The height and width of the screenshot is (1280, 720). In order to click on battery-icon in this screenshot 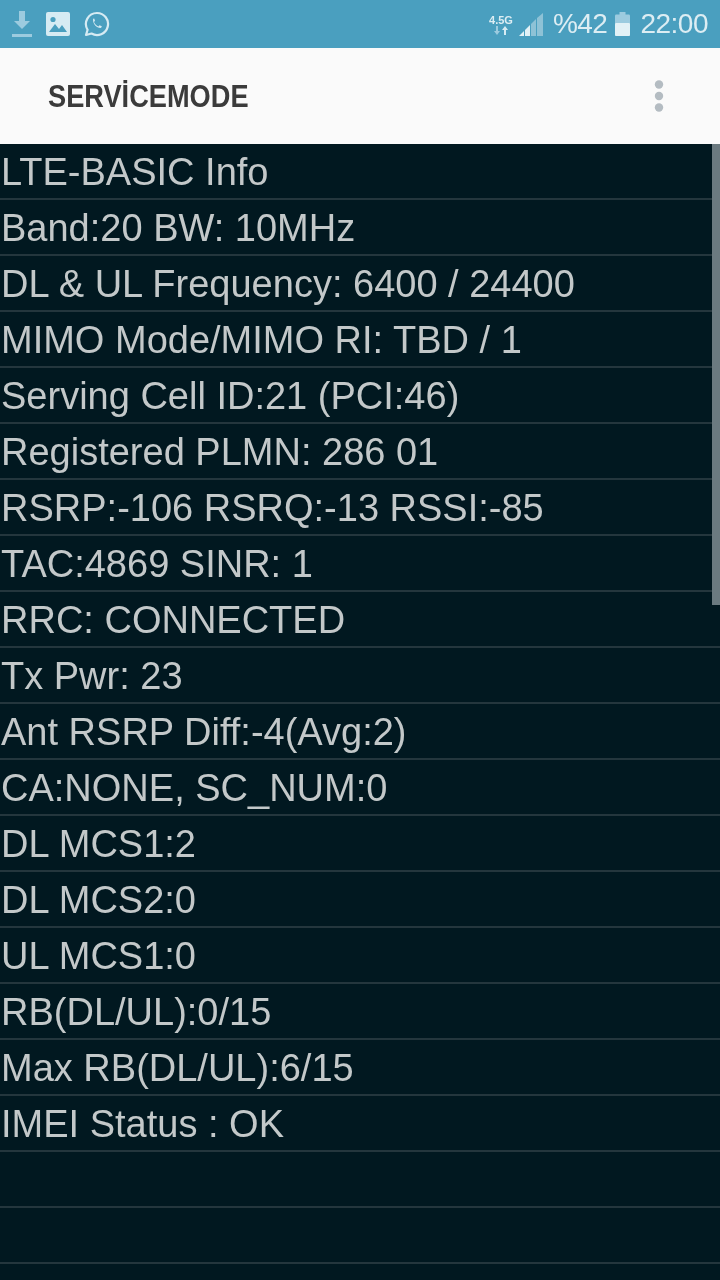, I will do `click(623, 24)`.